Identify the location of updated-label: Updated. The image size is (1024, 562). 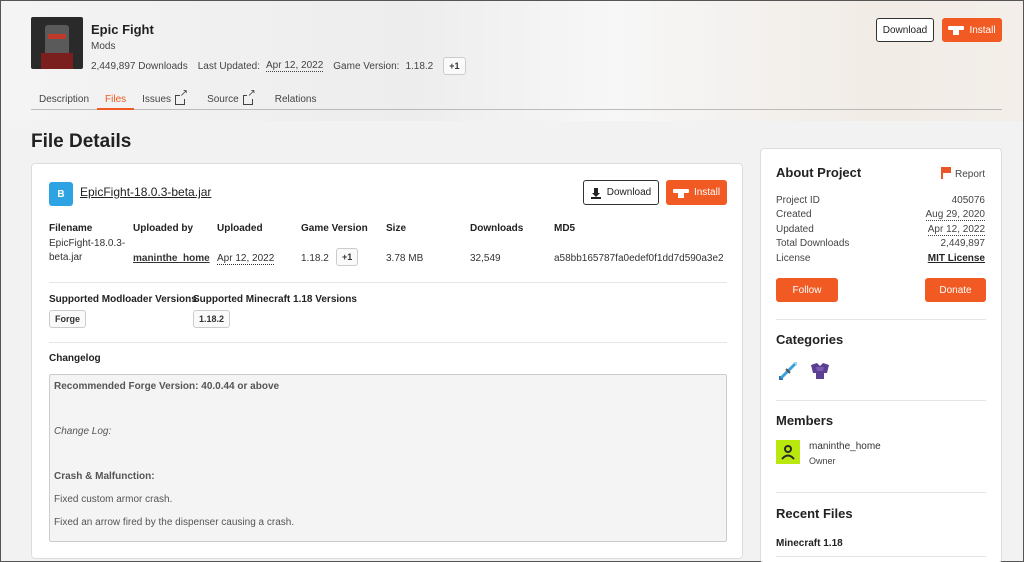
(795, 229).